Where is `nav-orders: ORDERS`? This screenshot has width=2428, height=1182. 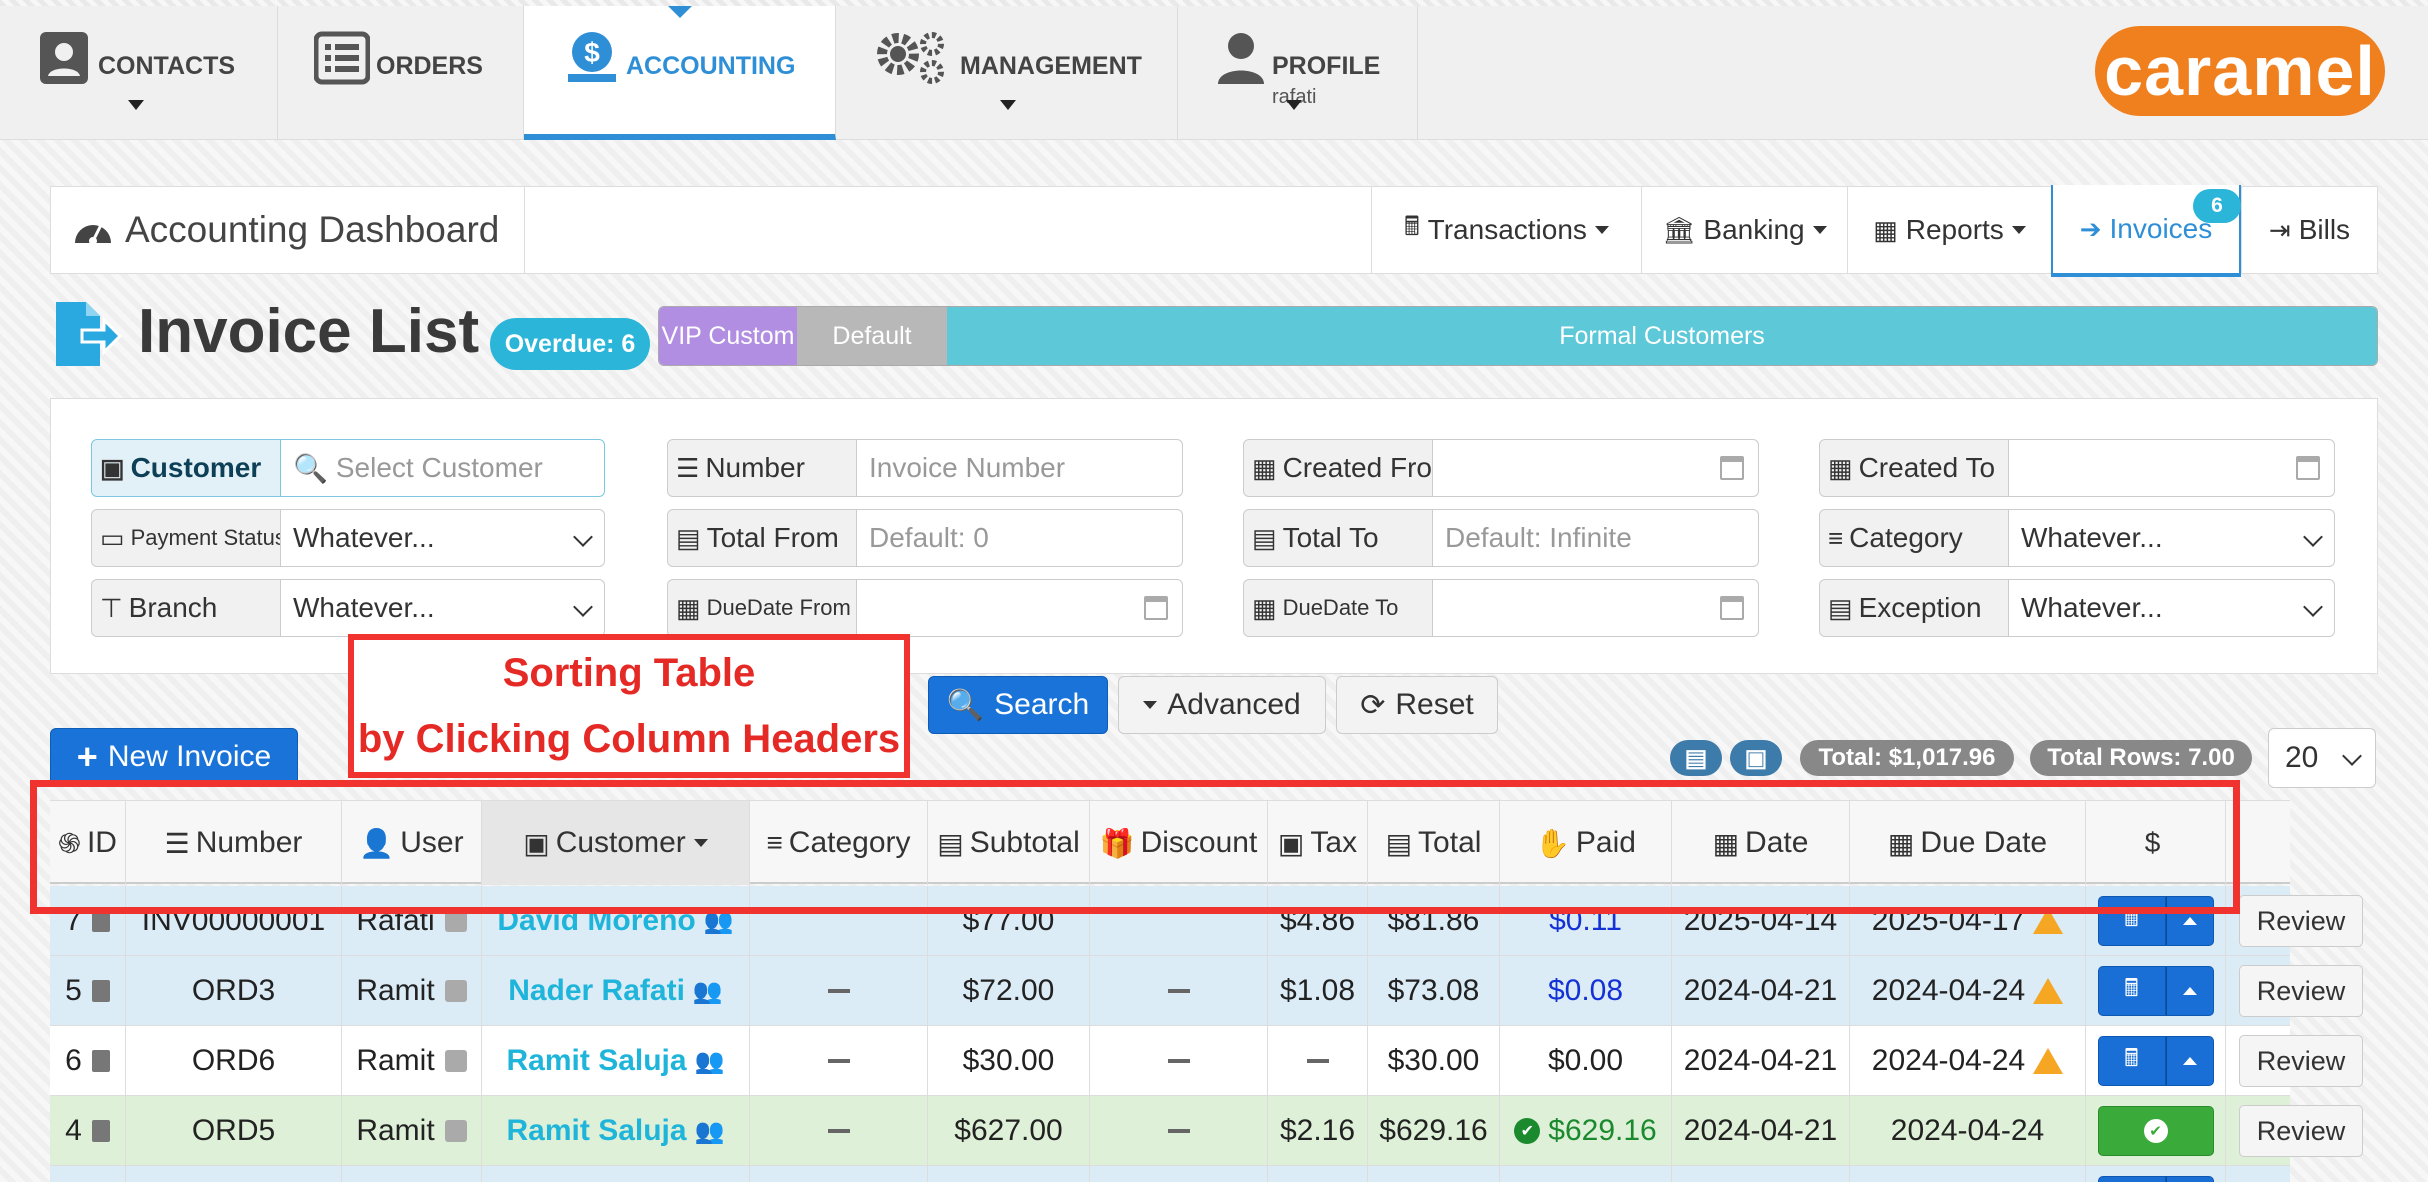 nav-orders: ORDERS is located at coordinates (401, 73).